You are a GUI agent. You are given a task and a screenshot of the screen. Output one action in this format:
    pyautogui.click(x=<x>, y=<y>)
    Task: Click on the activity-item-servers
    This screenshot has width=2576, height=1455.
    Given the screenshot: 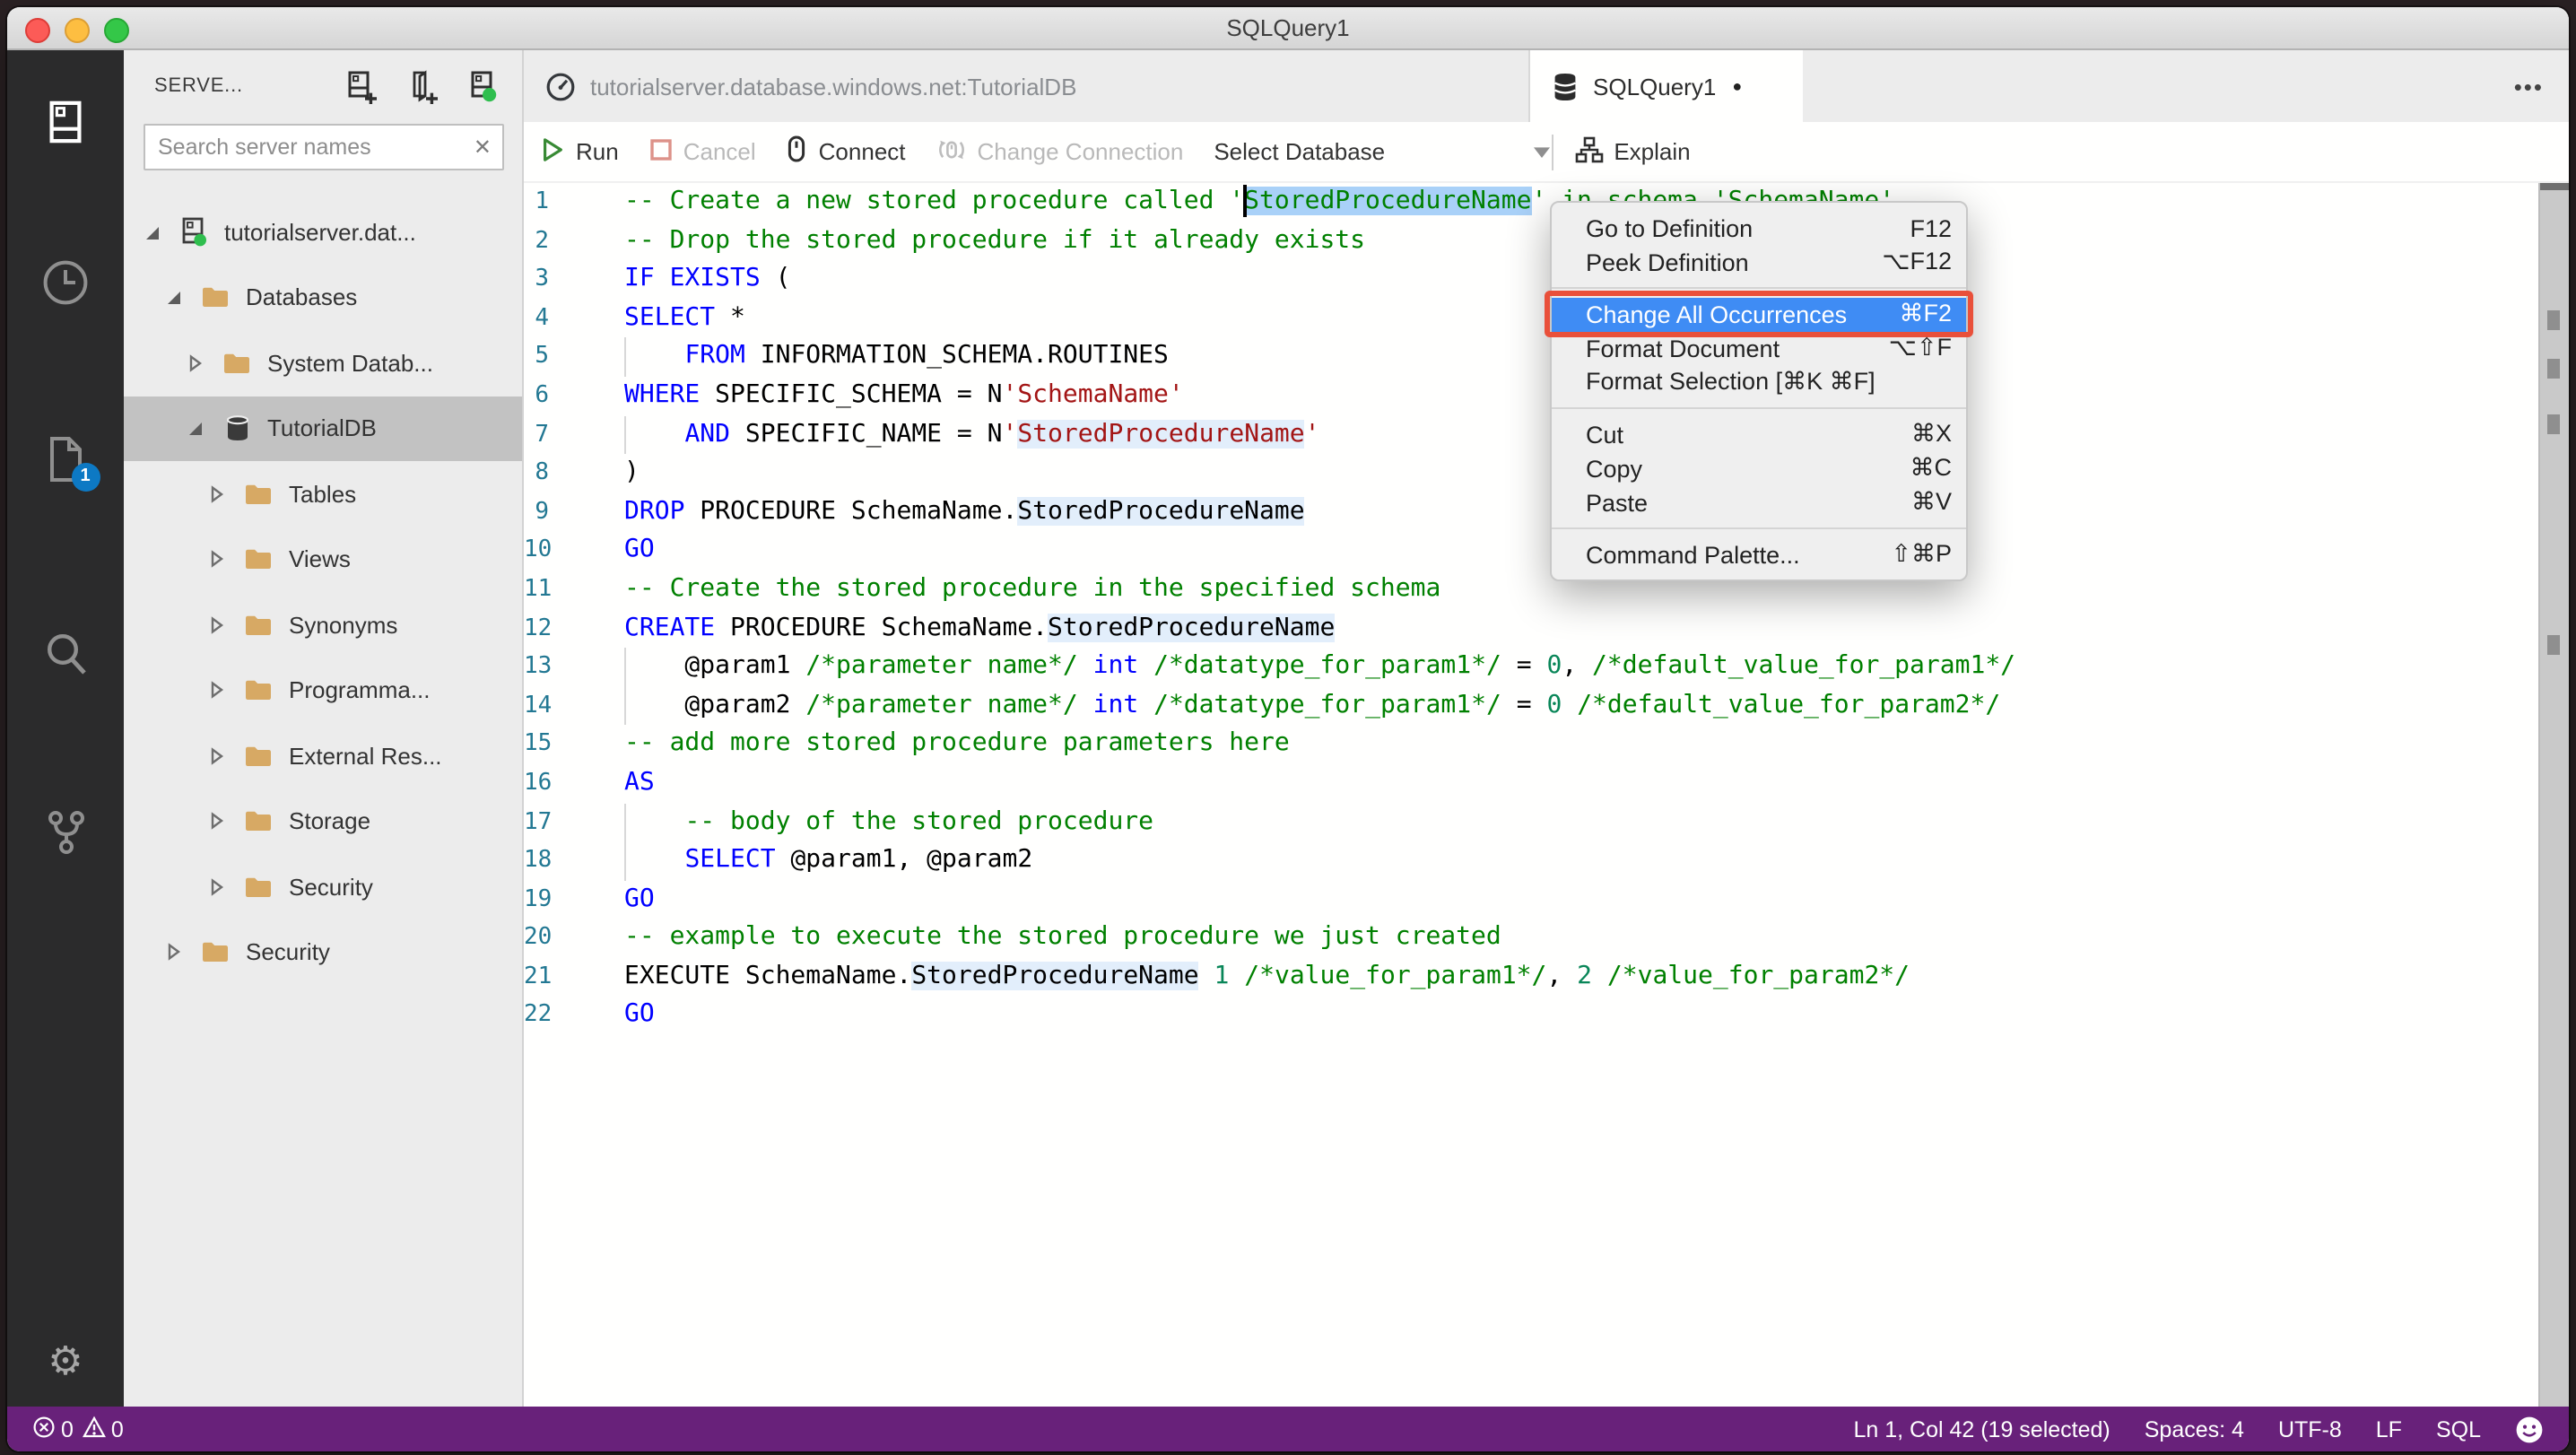 What is the action you would take?
    pyautogui.click(x=65, y=126)
    